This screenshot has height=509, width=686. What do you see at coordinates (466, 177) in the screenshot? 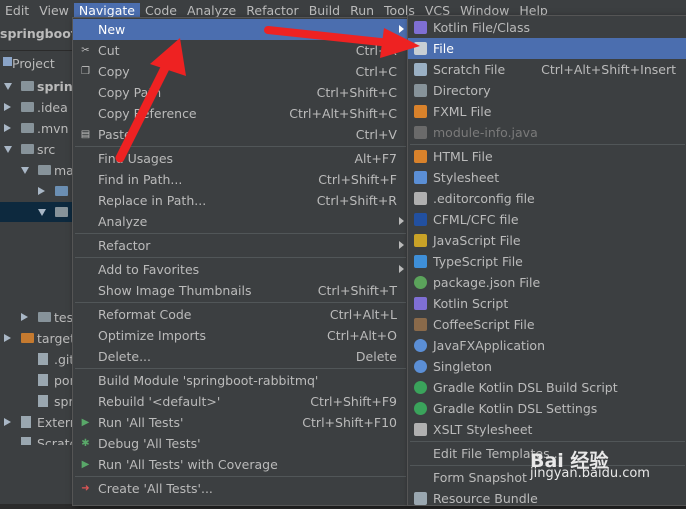
I see `menu-item-label: Stylesheet` at bounding box center [466, 177].